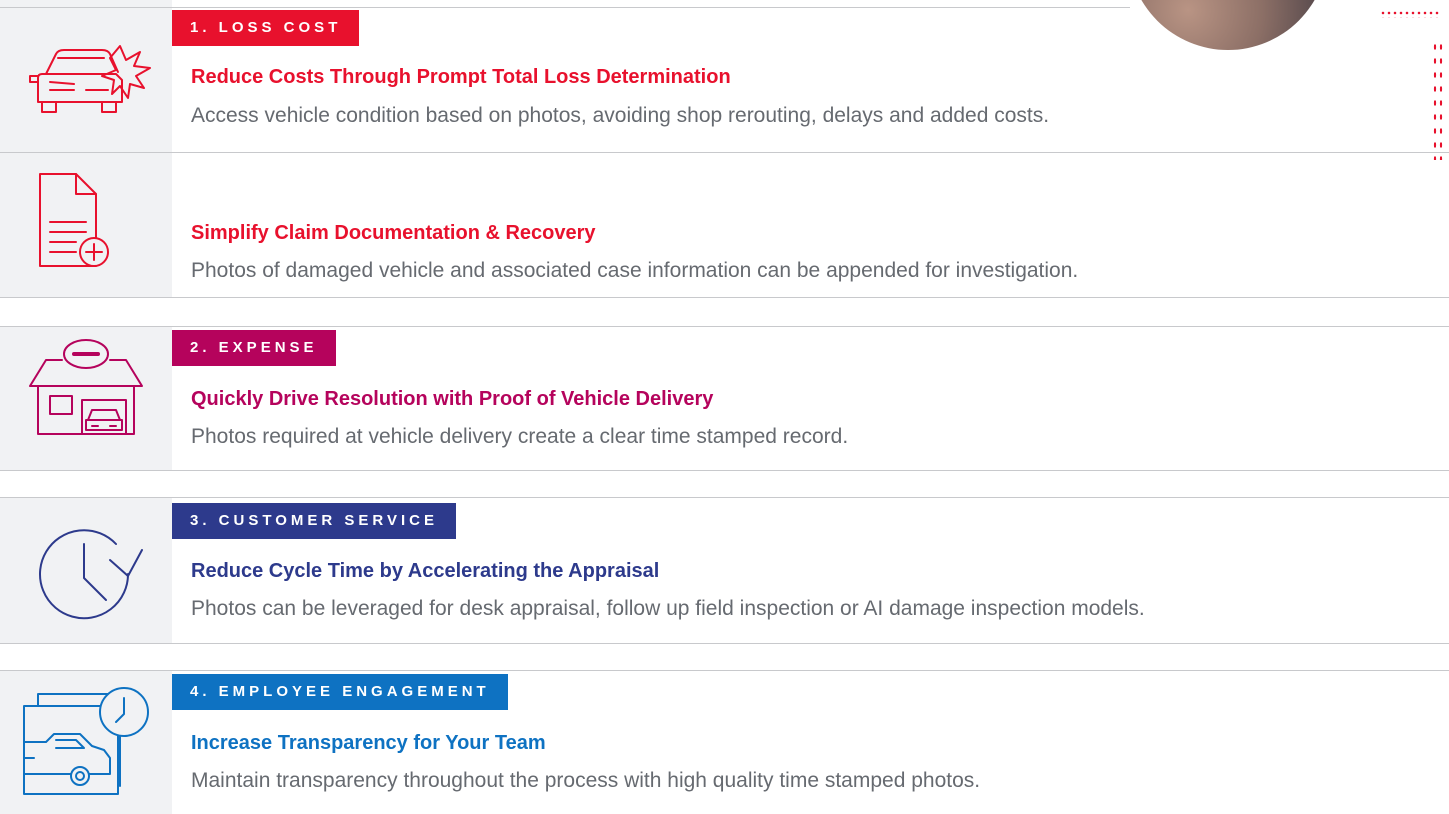  I want to click on section-tag-loss-cost: 1. LOSS COST, so click(266, 28).